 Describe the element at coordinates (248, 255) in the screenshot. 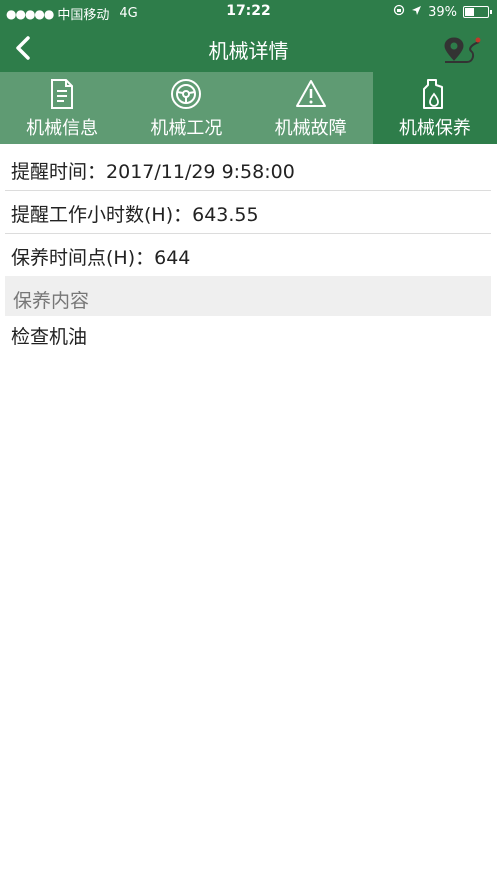

I see `maintenance-point-row: 保养时间点(H)：644` at that location.